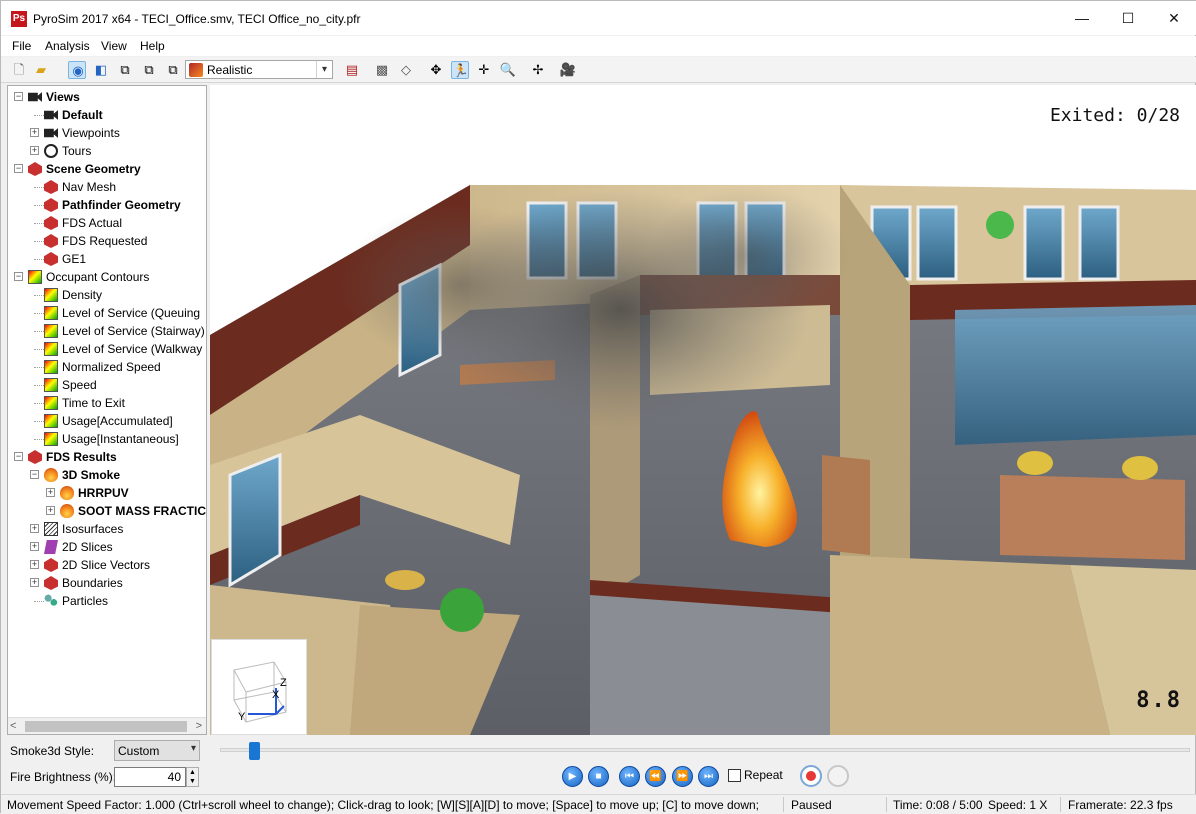  What do you see at coordinates (107, 529) in the screenshot?
I see `tree-node: + Isosurfaces` at bounding box center [107, 529].